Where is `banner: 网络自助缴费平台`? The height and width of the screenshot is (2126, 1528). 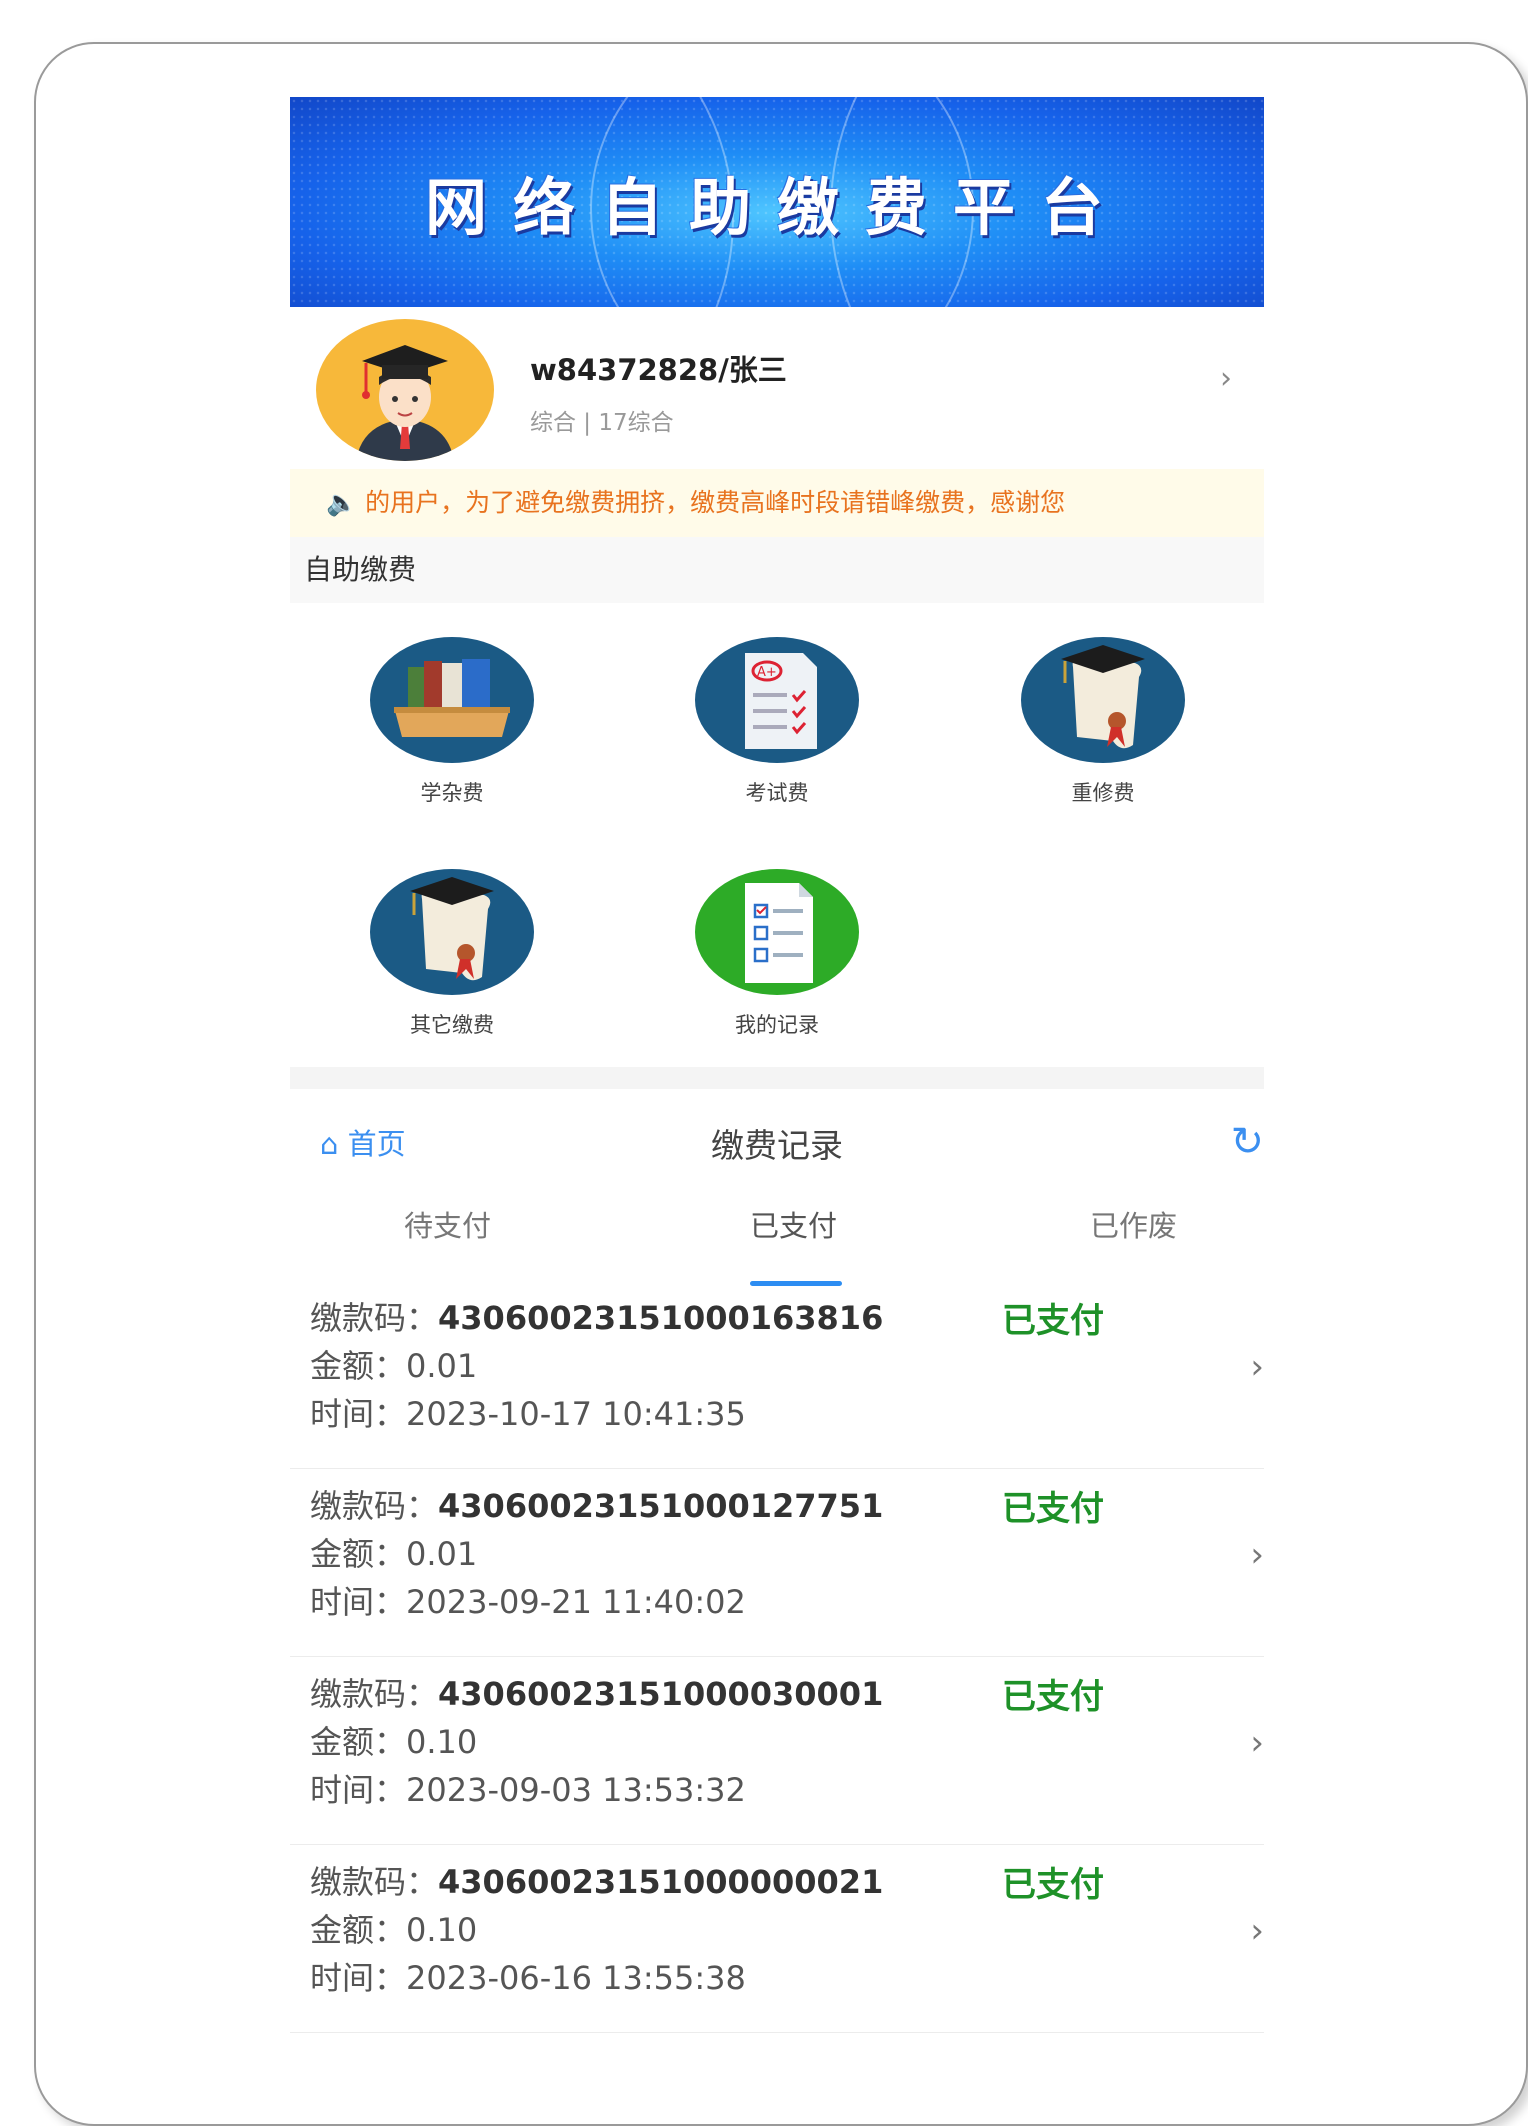
banner: 网络自助缴费平台 is located at coordinates (777, 202).